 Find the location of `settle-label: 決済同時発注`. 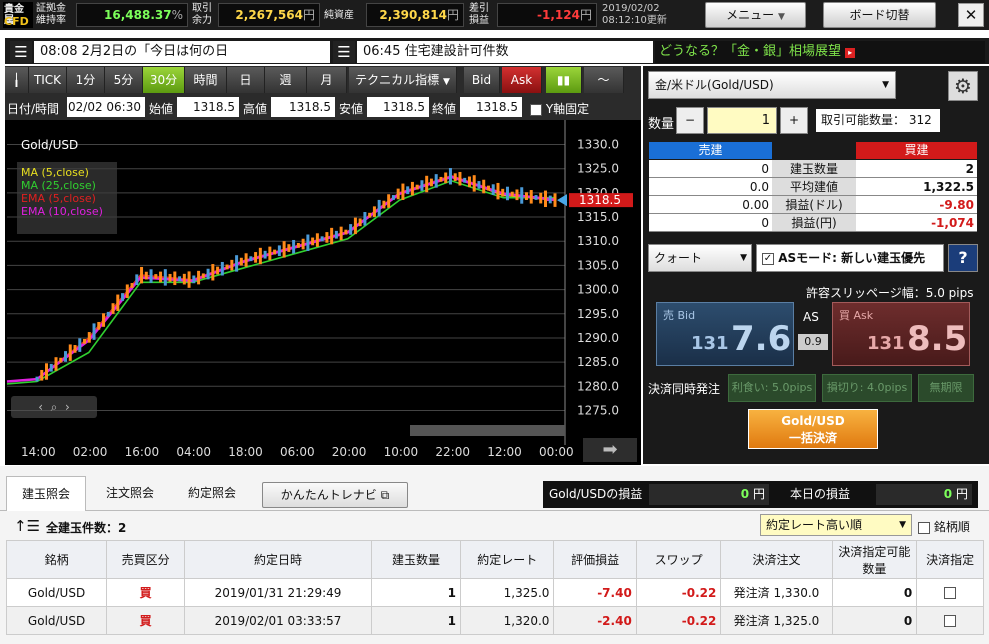

settle-label: 決済同時発注 is located at coordinates (684, 389).